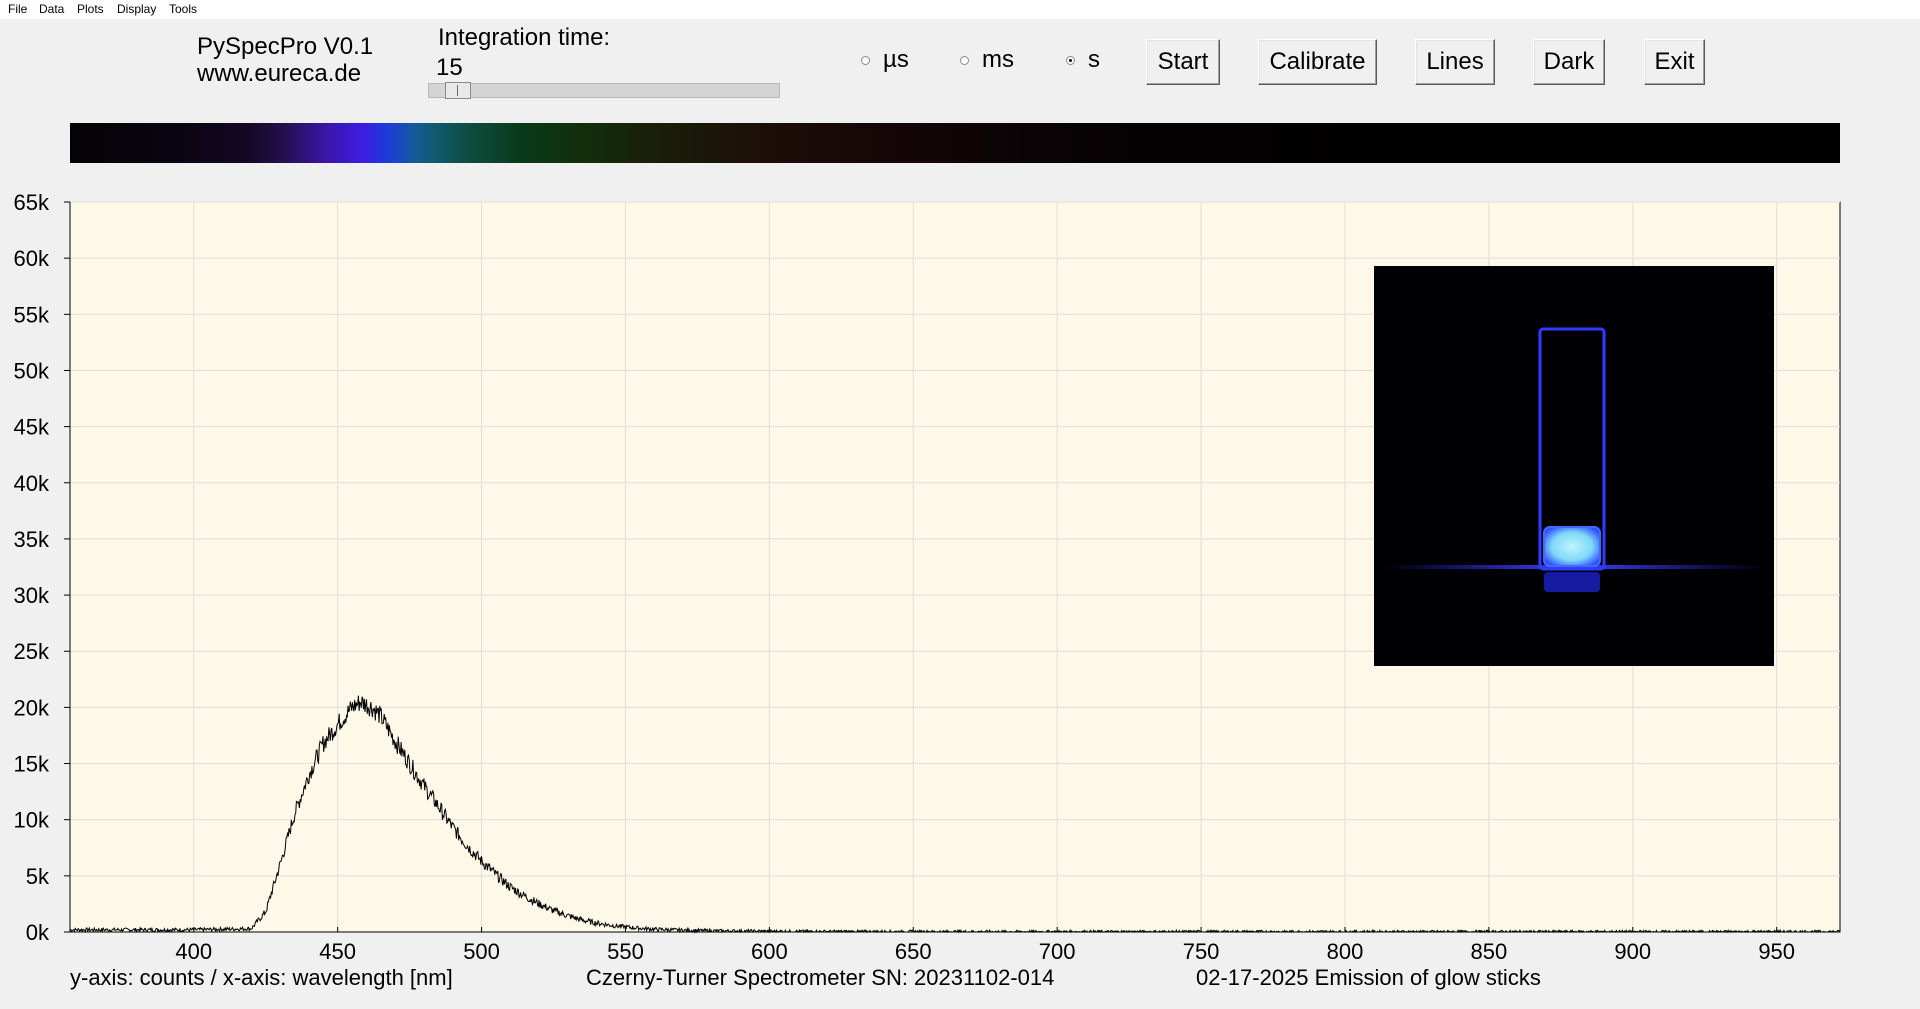 This screenshot has width=1920, height=1009. I want to click on y-tick-label: 40k, so click(32, 483).